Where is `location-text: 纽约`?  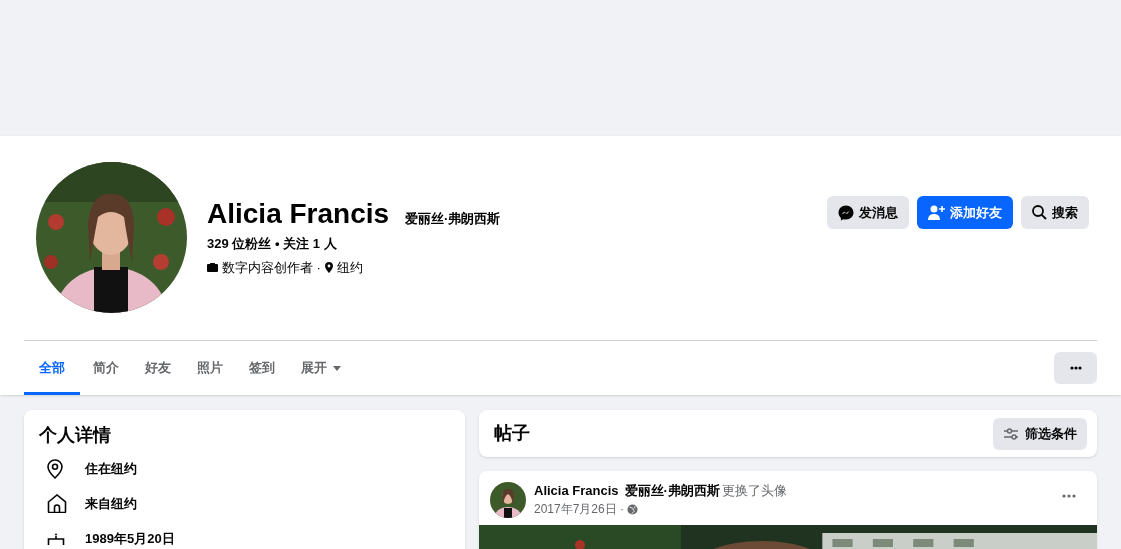 location-text: 纽约 is located at coordinates (349, 267).